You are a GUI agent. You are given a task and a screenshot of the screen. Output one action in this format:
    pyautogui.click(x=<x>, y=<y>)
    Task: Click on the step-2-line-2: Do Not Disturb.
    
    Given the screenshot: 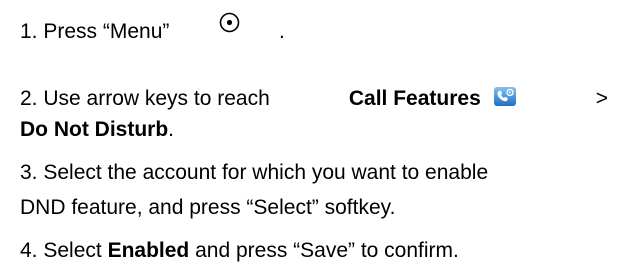 What is the action you would take?
    pyautogui.click(x=97, y=130)
    